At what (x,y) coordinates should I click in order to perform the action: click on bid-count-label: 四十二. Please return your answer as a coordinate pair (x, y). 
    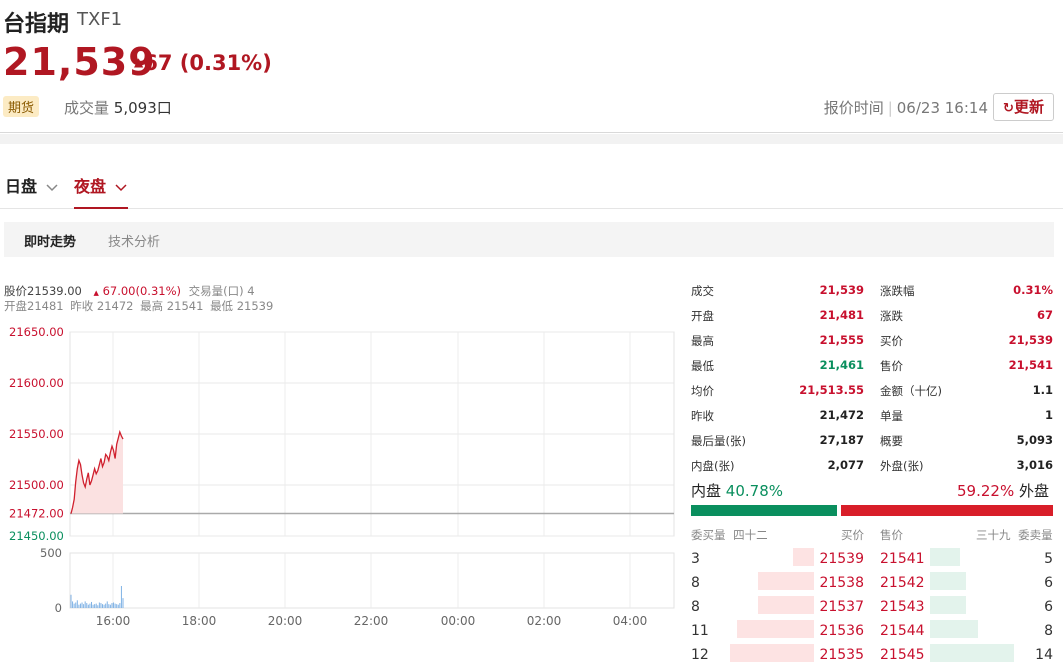
    Looking at the image, I should click on (750, 535).